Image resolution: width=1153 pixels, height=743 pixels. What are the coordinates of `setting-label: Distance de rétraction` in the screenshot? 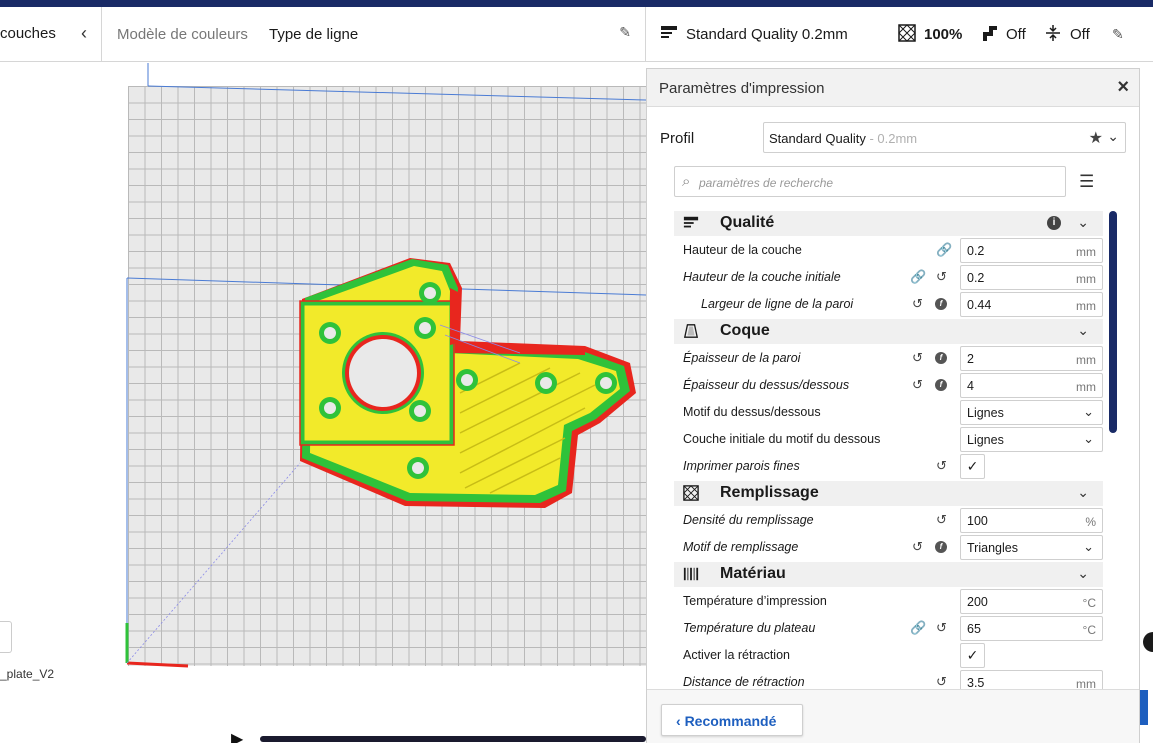 It's located at (744, 682).